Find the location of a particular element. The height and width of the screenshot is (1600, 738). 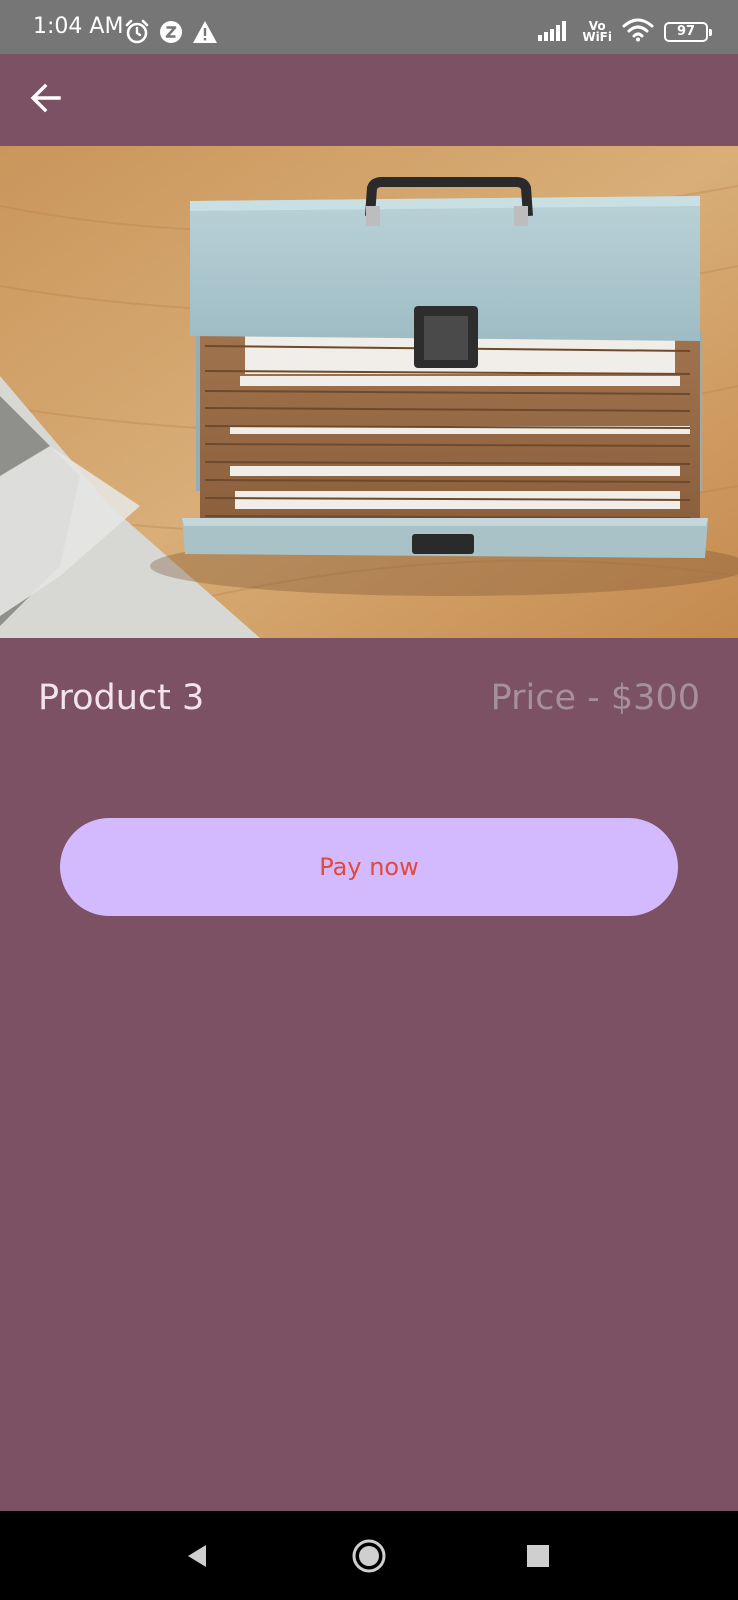

warning-icon is located at coordinates (205, 34).